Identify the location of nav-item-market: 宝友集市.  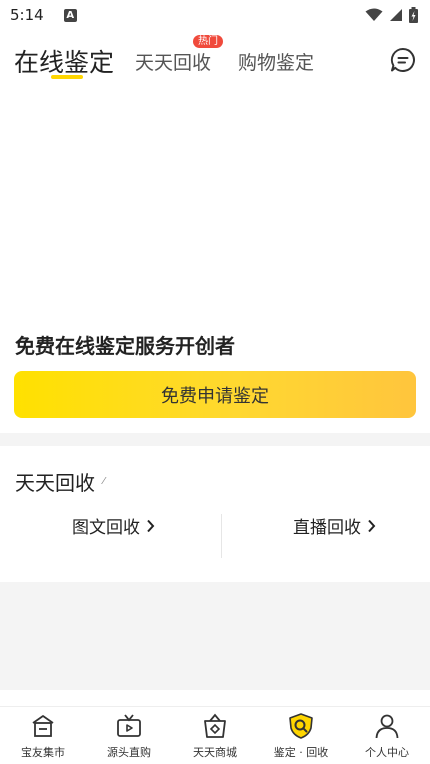
(43, 735).